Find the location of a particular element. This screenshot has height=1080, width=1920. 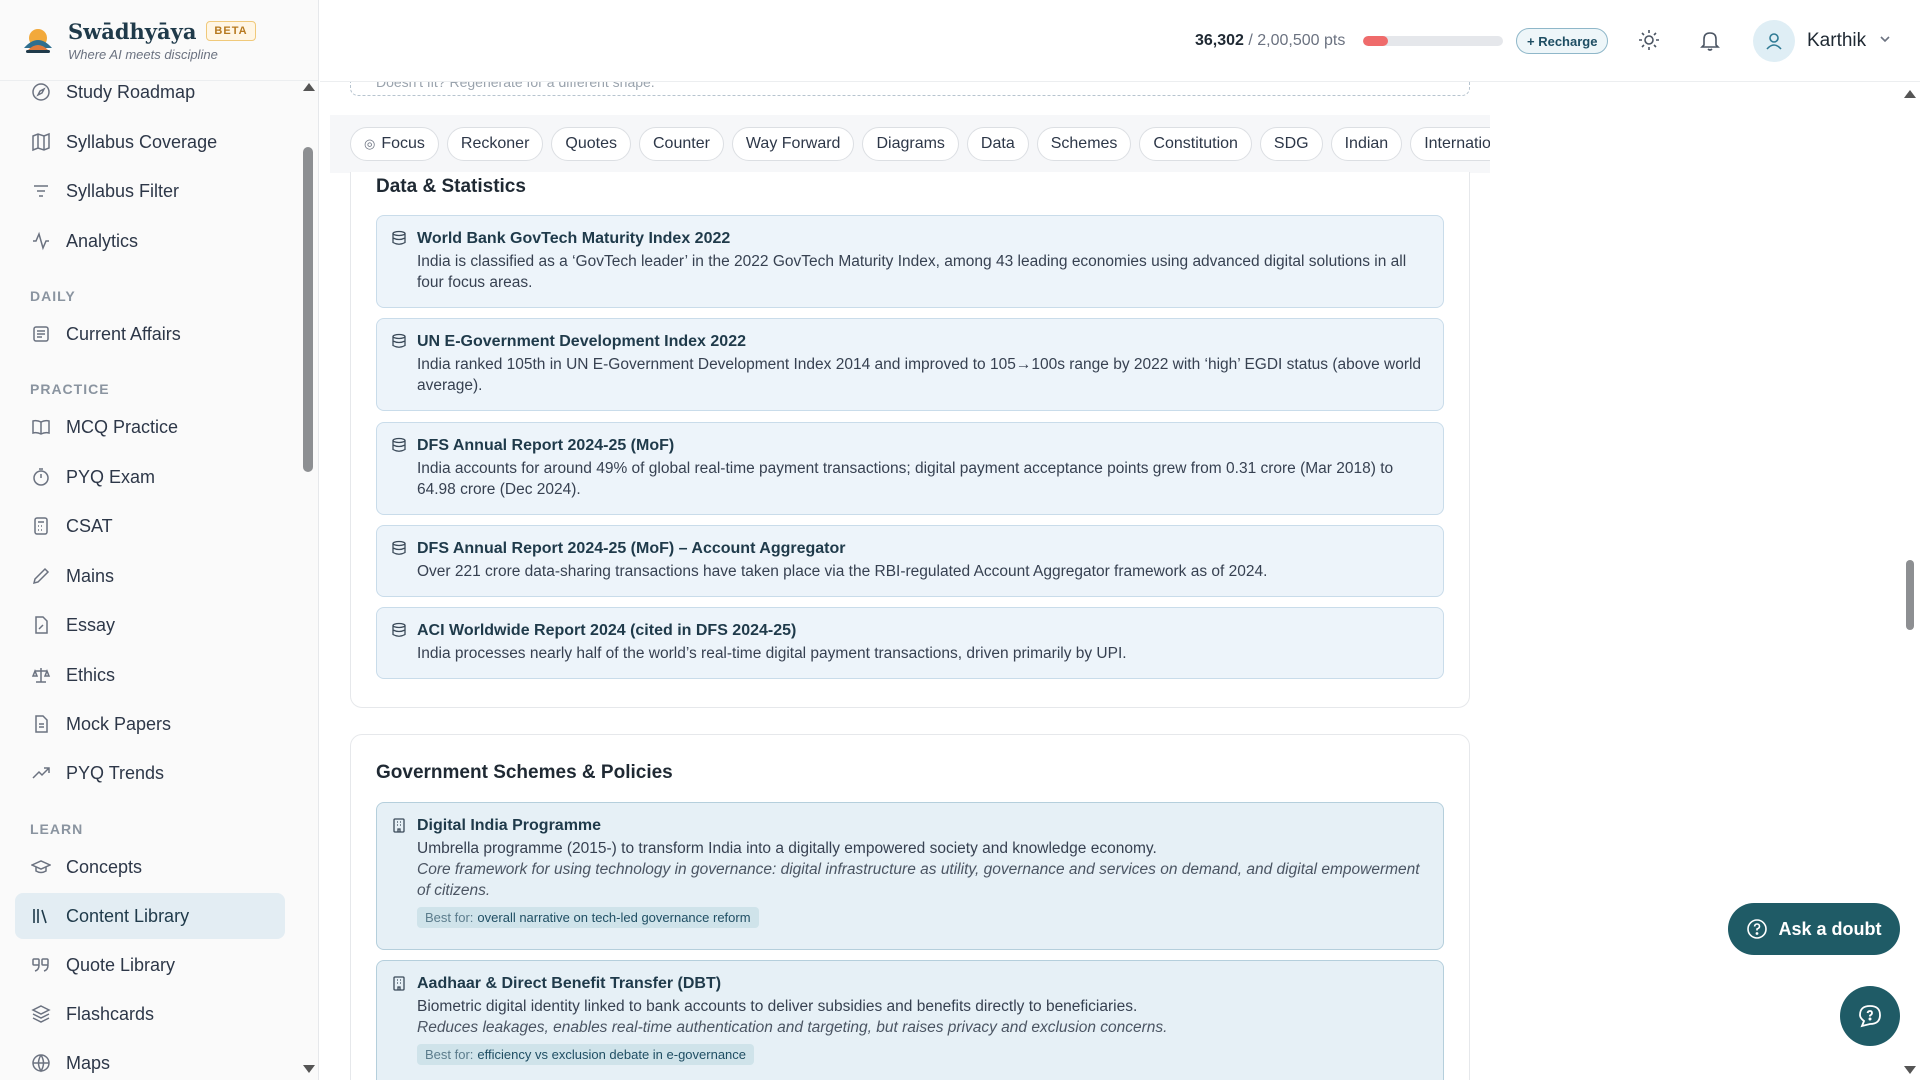

points-current: 36,302 is located at coordinates (1219, 40).